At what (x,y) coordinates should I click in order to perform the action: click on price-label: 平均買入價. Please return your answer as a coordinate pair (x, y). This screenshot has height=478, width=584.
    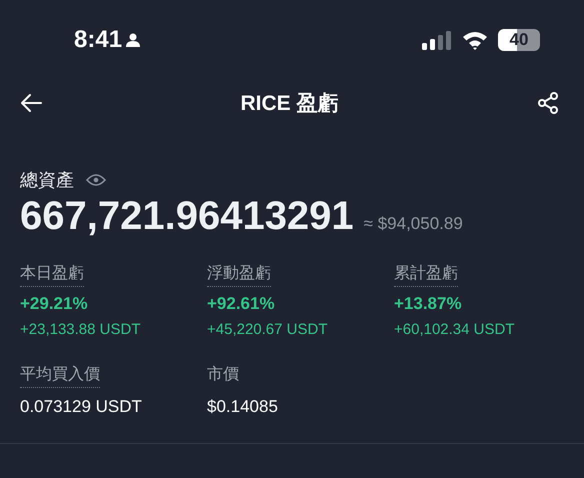
    Looking at the image, I should click on (60, 376).